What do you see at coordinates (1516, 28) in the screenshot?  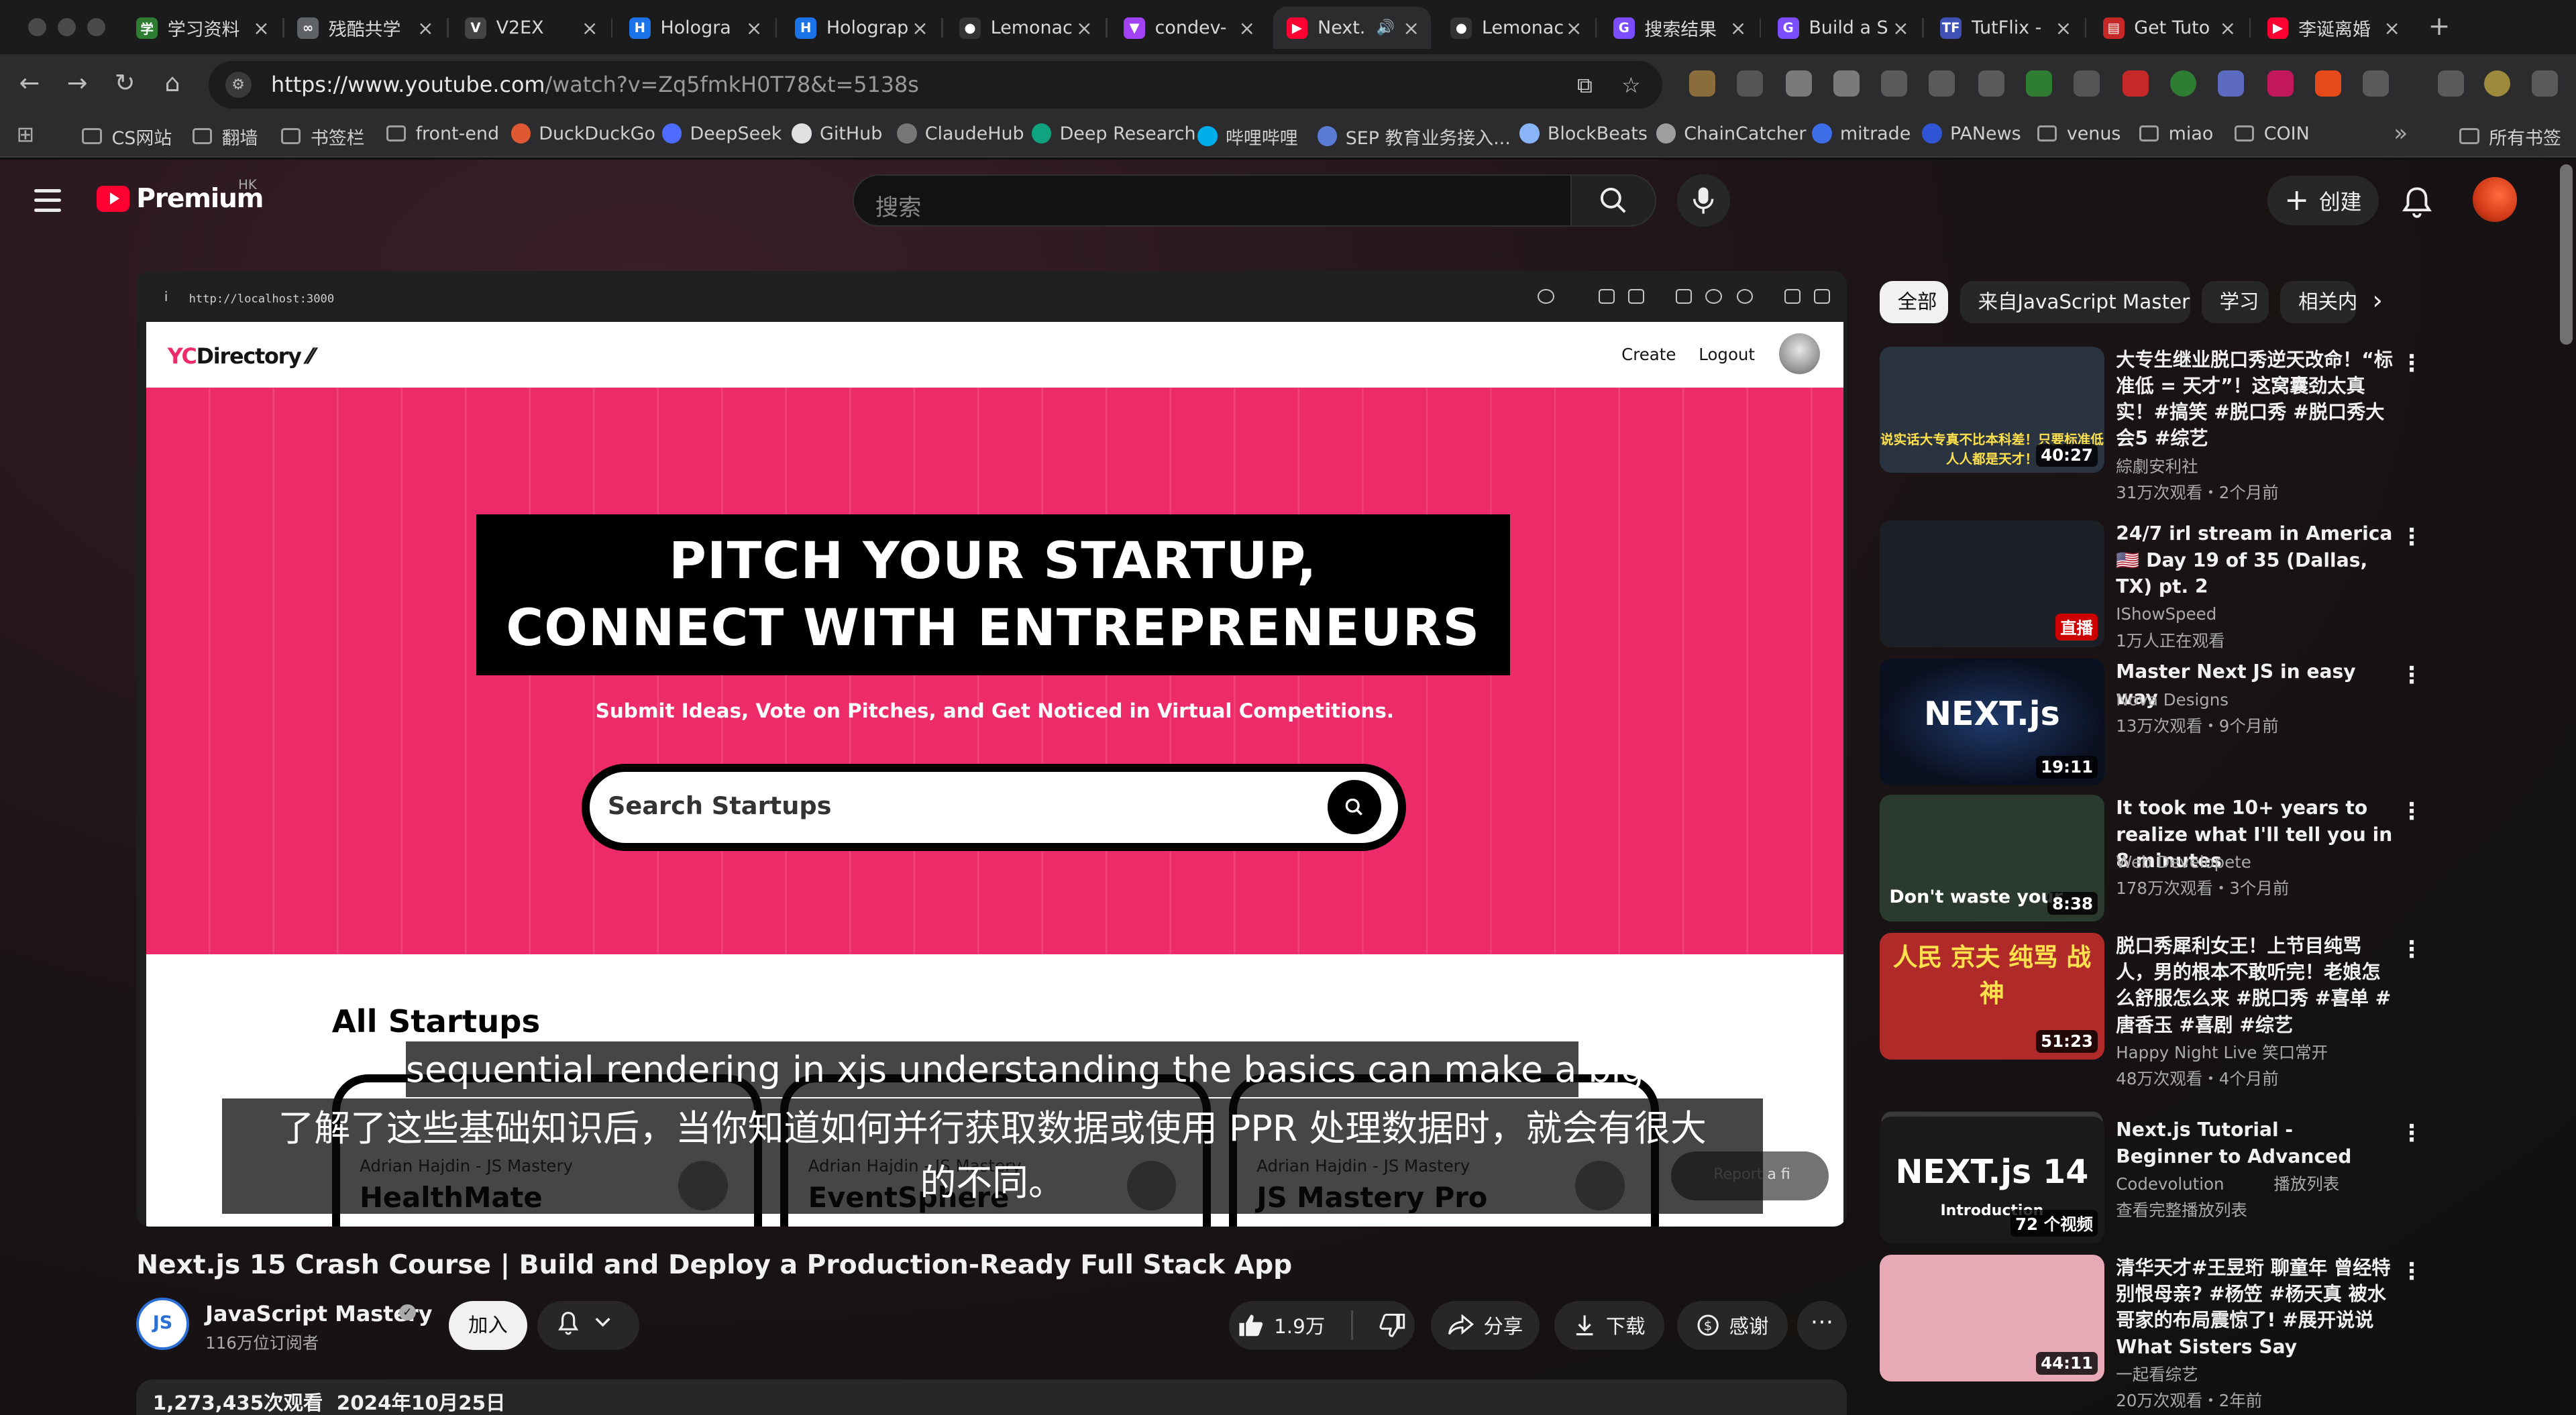 I see `browser-tab: ● Lemonac ×` at bounding box center [1516, 28].